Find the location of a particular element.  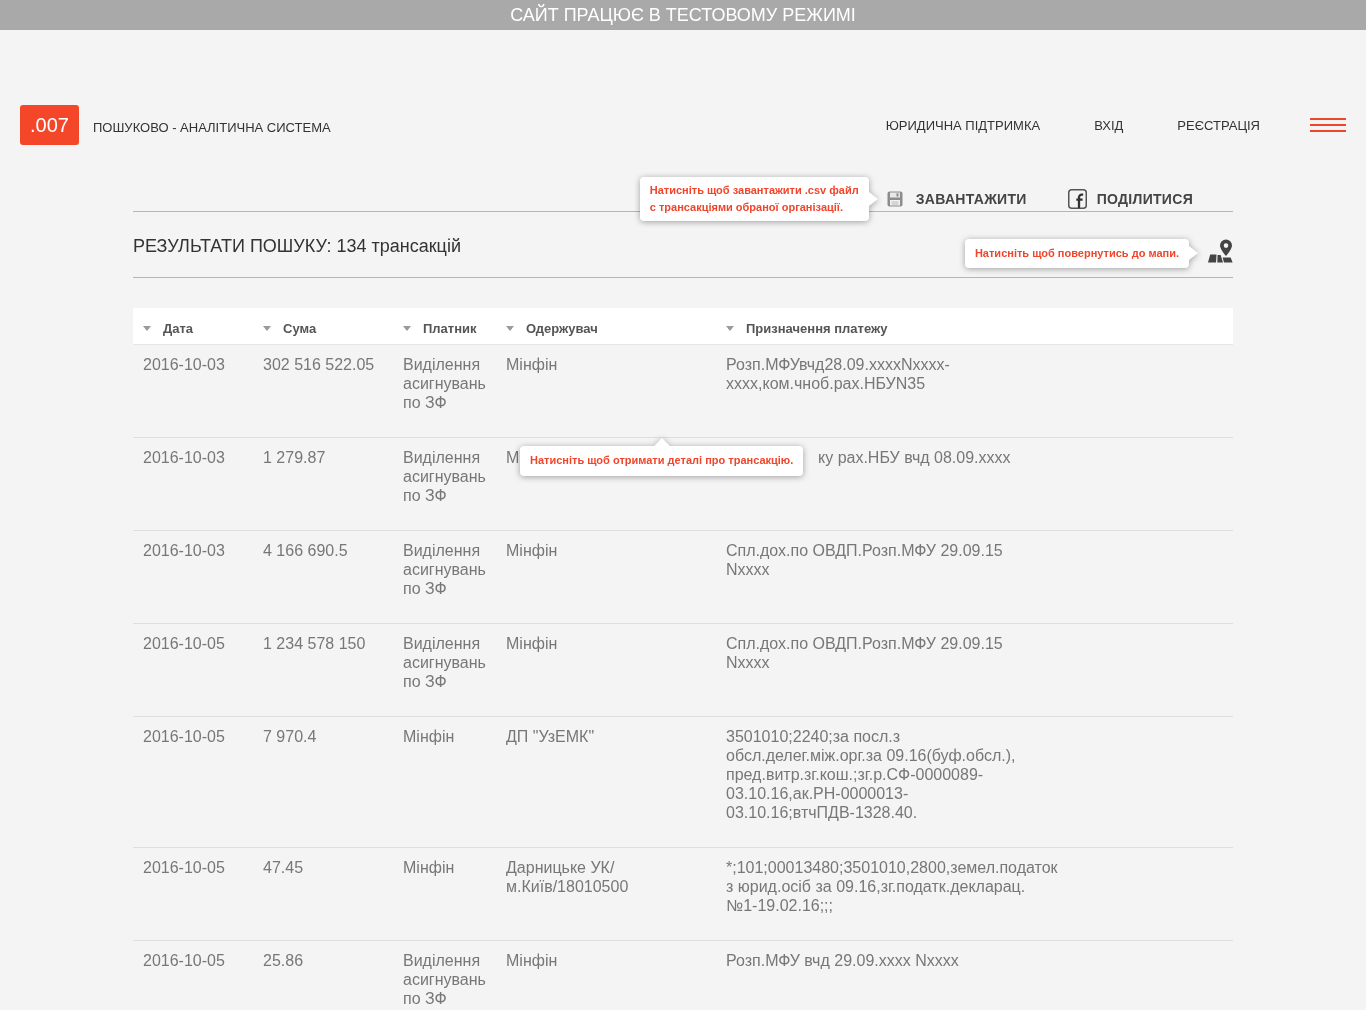

table-cell: ДП "УзЕМК" is located at coordinates (550, 736).